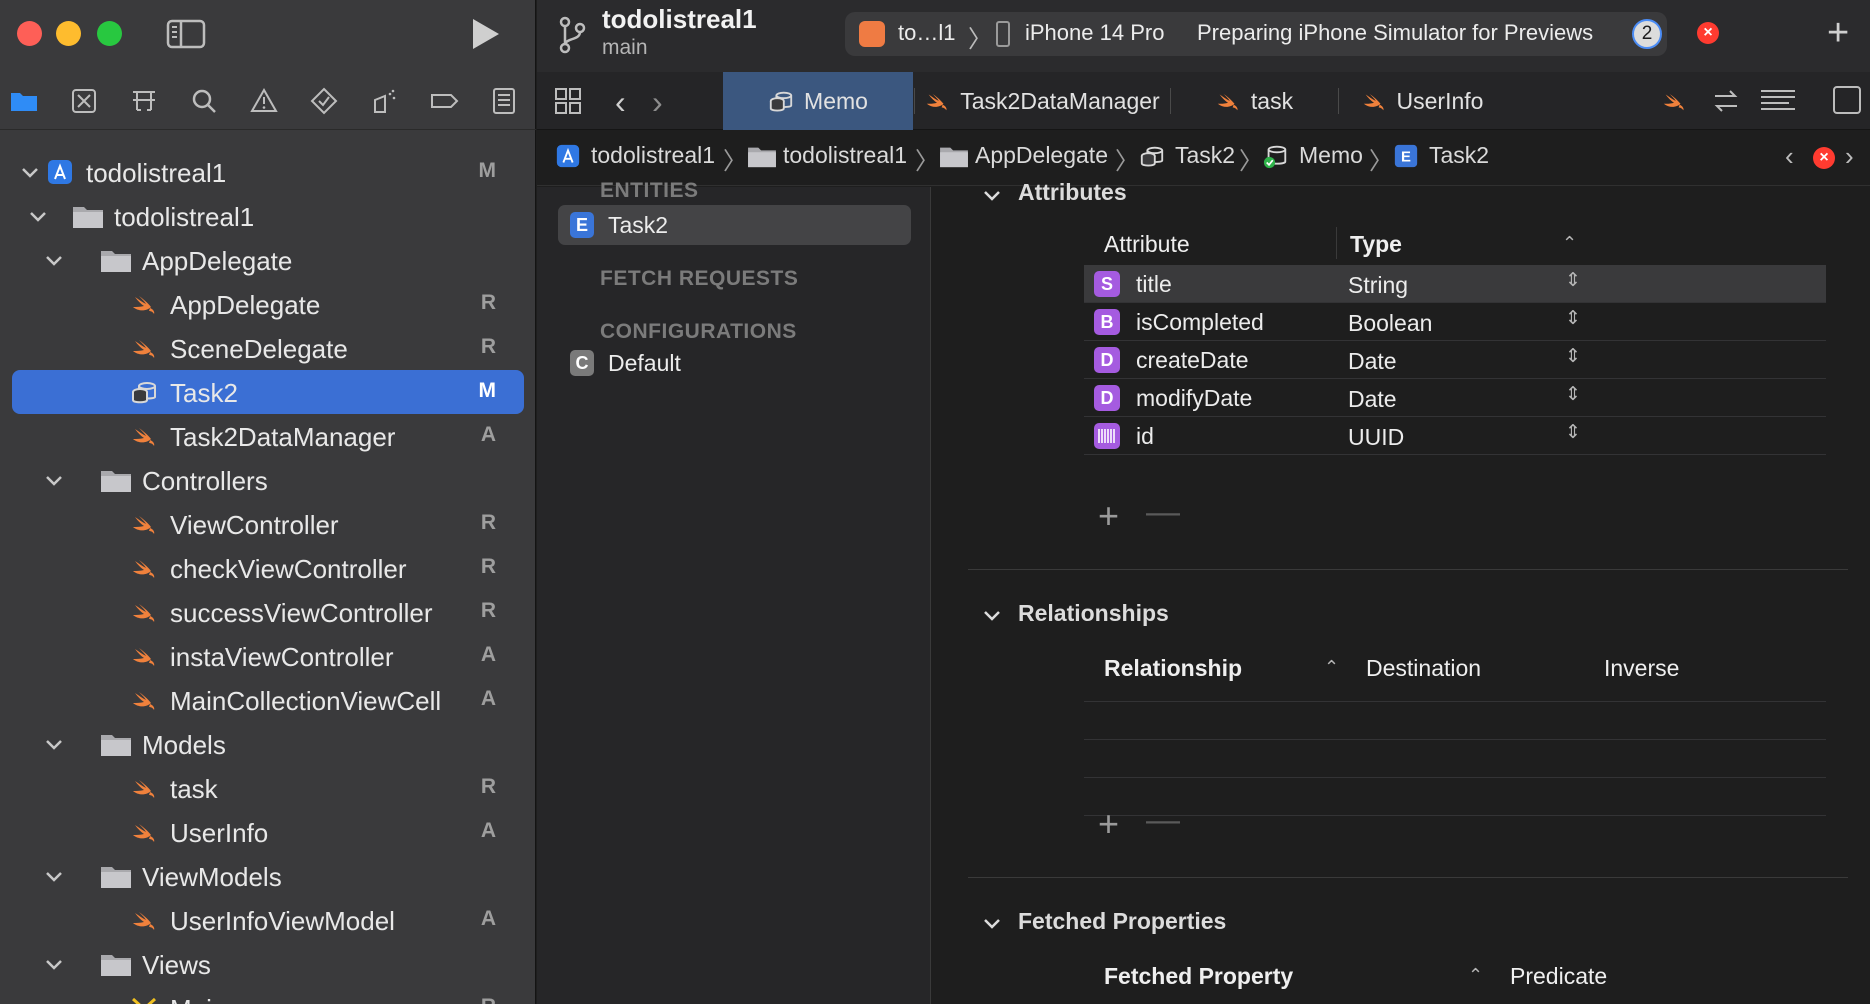  I want to click on configuration-row-default: C Default, so click(734, 363).